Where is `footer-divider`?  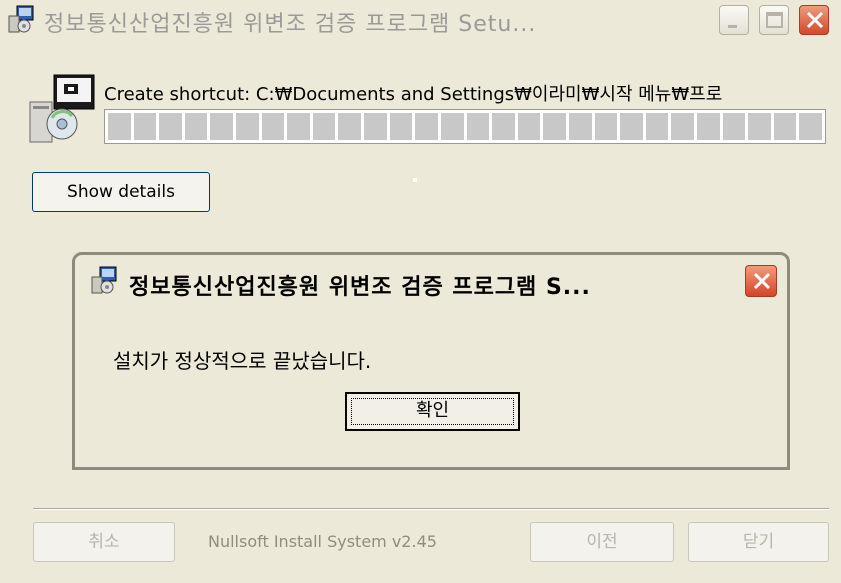 footer-divider is located at coordinates (431, 509).